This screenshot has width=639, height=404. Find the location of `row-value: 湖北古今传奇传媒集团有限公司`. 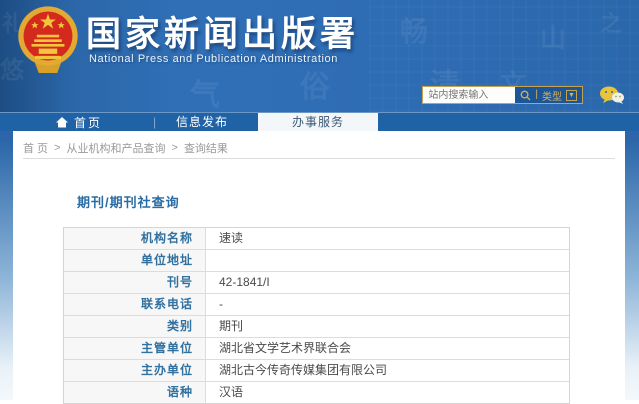

row-value: 湖北古今传奇传媒集团有限公司 is located at coordinates (387, 370).